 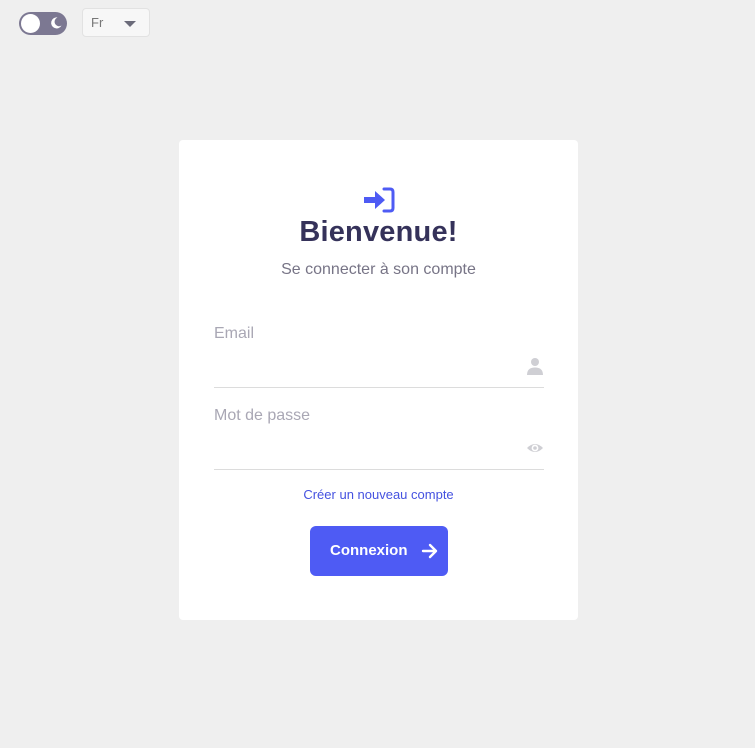 I want to click on moon-icon, so click(x=56, y=23).